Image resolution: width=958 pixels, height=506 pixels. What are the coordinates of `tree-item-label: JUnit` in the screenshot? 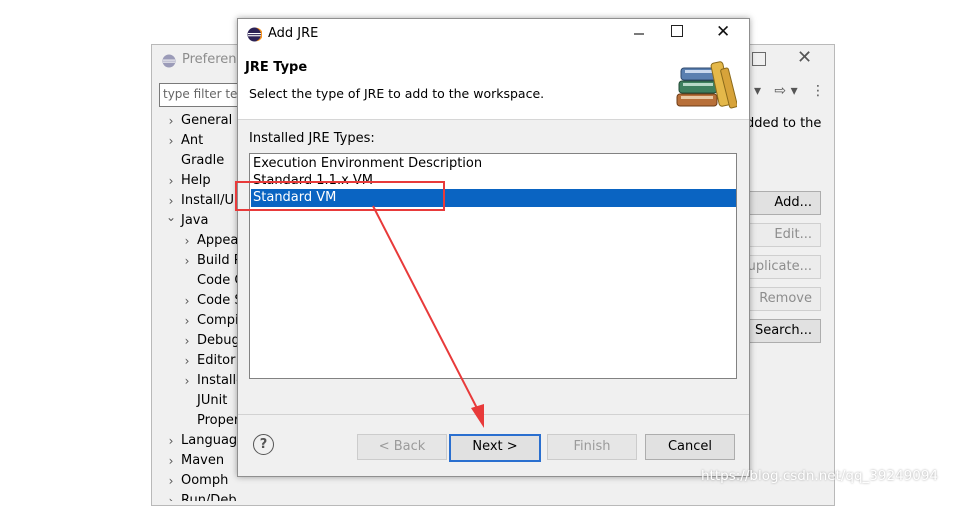 It's located at (212, 400).